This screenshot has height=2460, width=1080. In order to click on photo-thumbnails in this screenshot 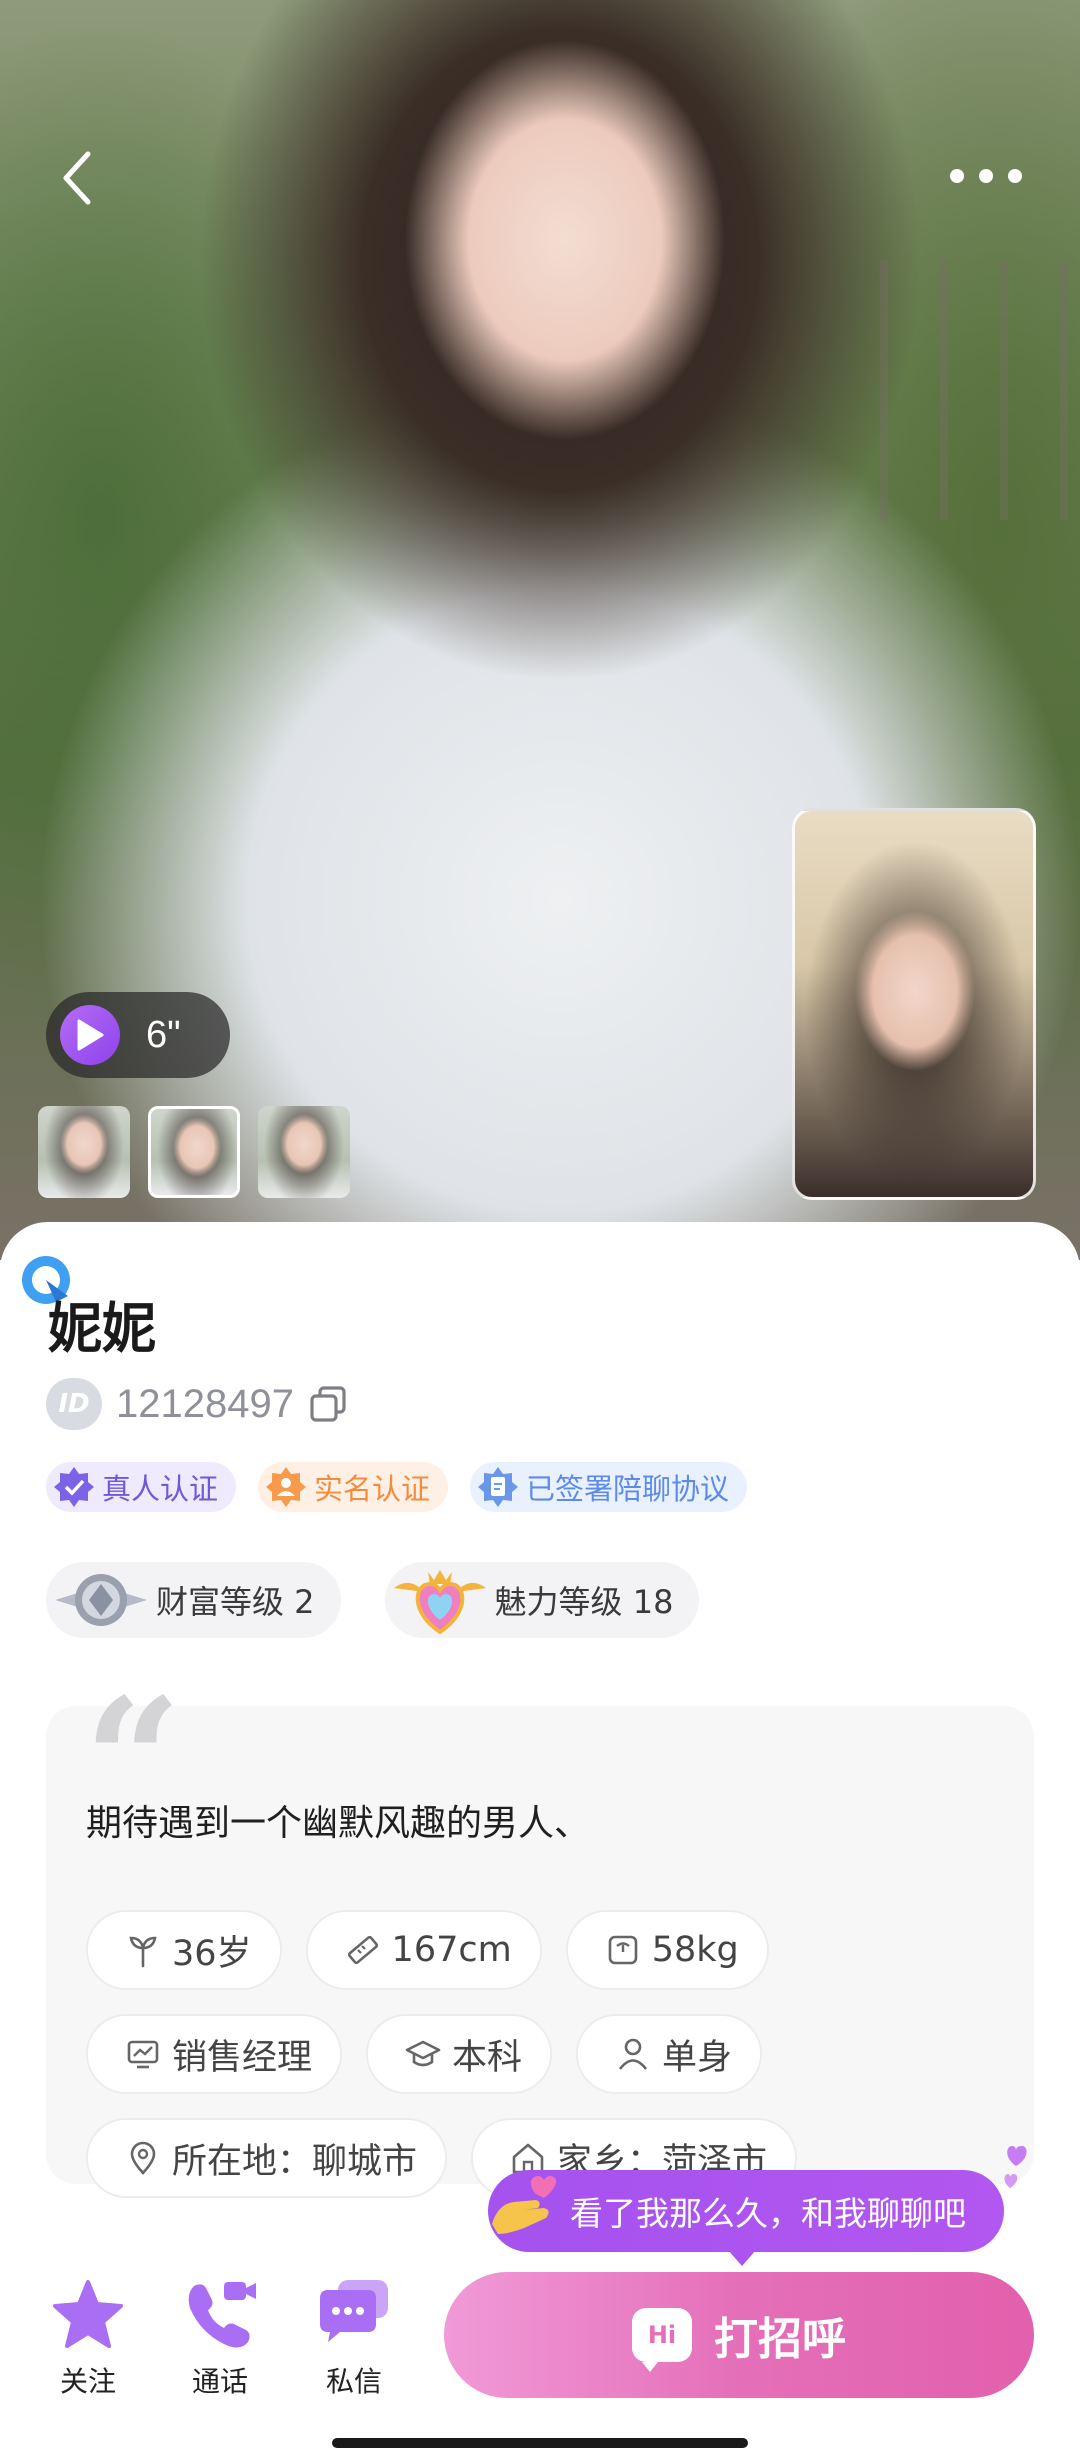, I will do `click(194, 1152)`.